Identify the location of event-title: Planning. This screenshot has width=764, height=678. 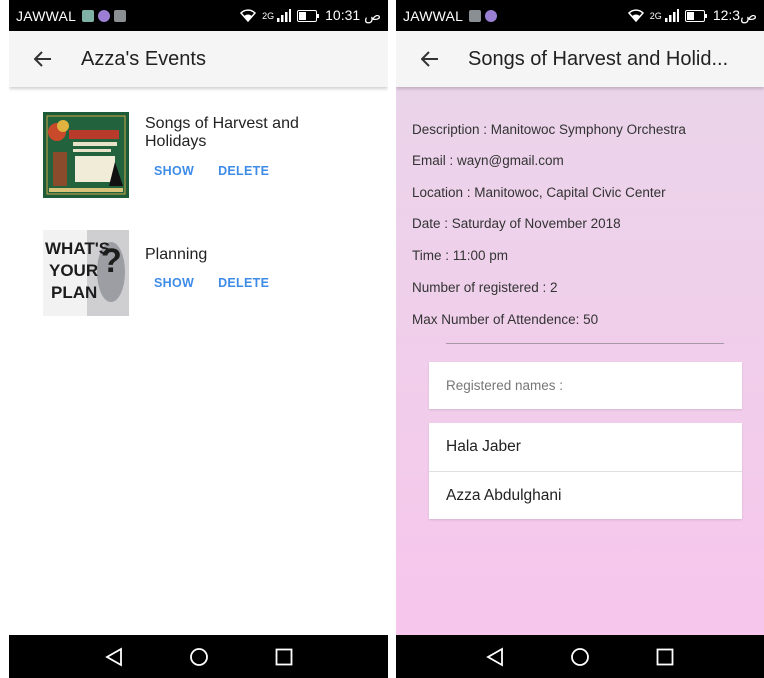
(176, 254).